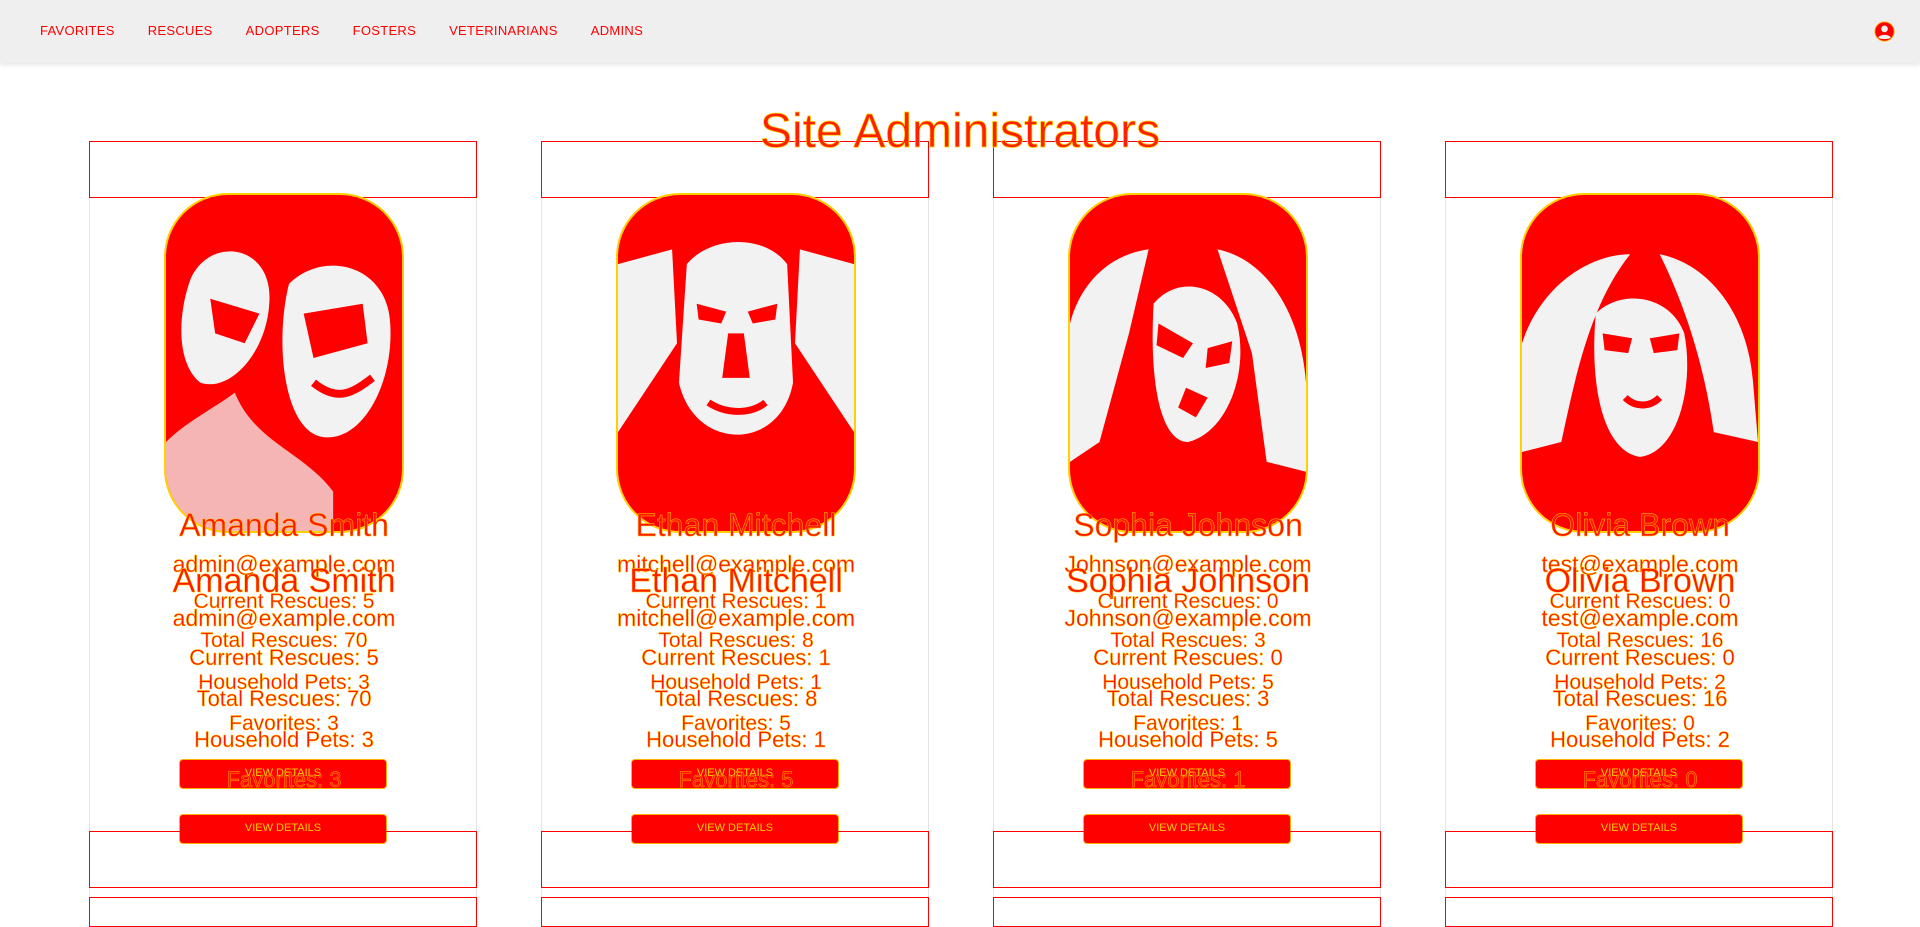 Image resolution: width=1920 pixels, height=927 pixels. Describe the element at coordinates (77, 30) in the screenshot. I see `nav-link-favorites: FAVORITES` at that location.